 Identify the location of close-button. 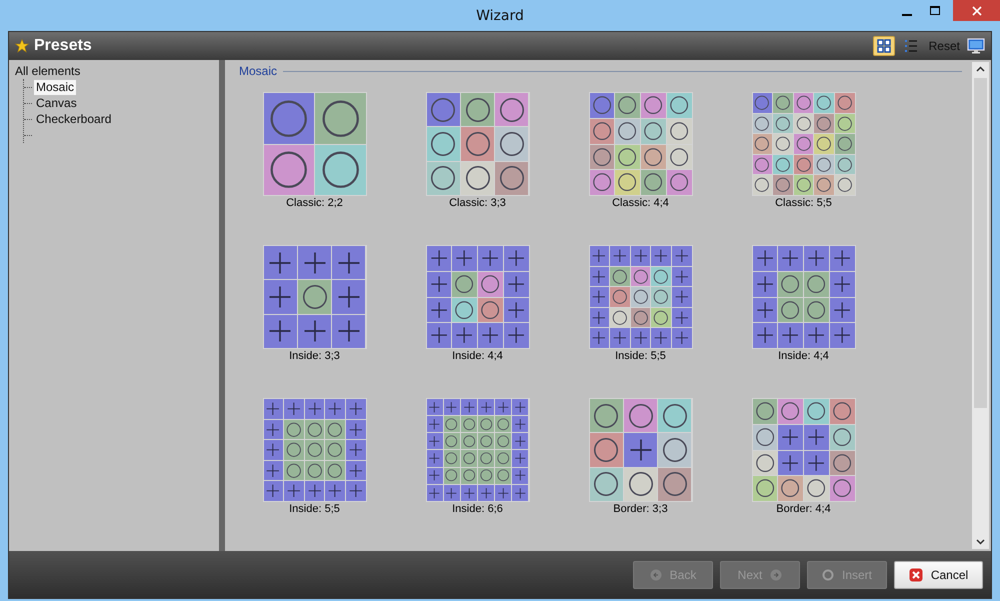
(976, 10).